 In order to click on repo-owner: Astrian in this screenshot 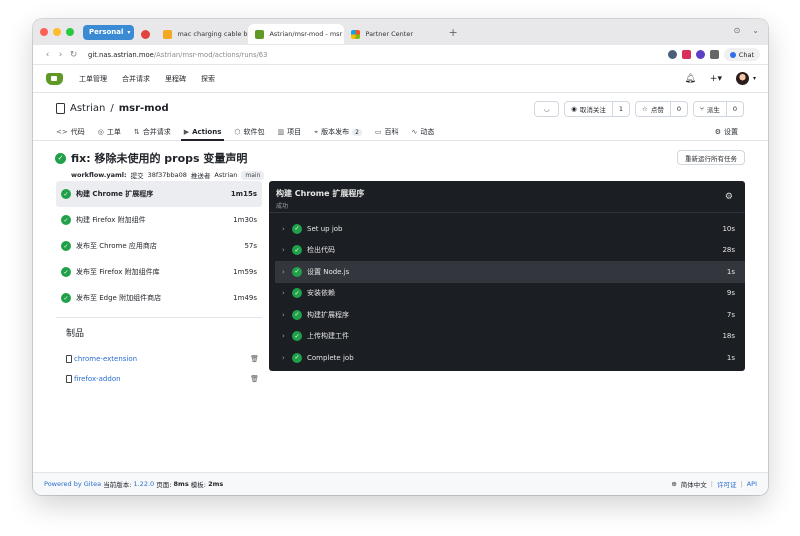, I will do `click(87, 108)`.